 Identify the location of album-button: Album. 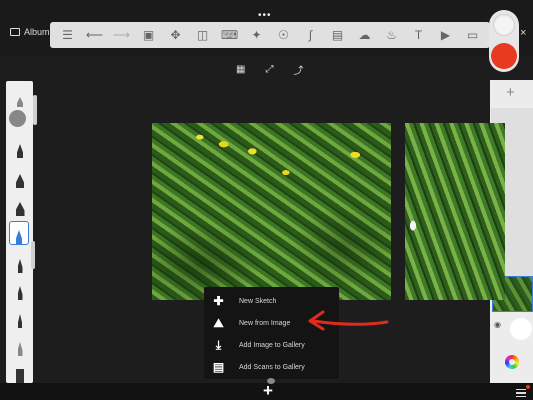
(30, 32).